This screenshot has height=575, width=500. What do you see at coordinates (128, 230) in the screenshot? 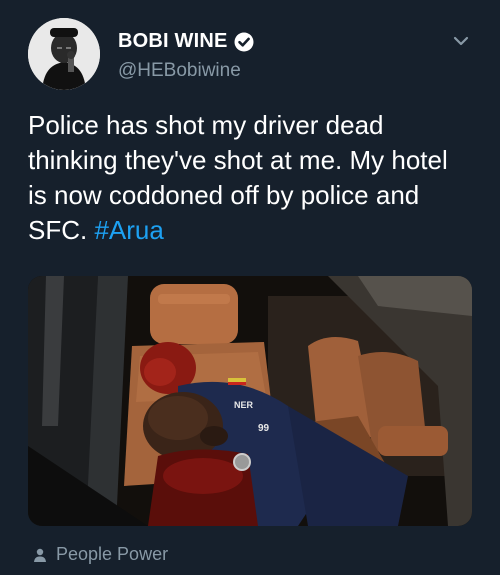
I see `hashtag-link: #Arua` at bounding box center [128, 230].